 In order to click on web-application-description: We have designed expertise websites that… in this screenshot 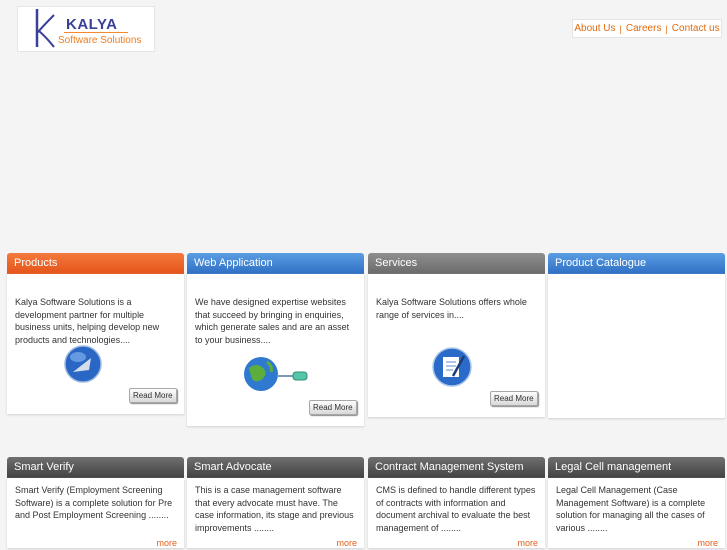, I will do `click(272, 321)`.